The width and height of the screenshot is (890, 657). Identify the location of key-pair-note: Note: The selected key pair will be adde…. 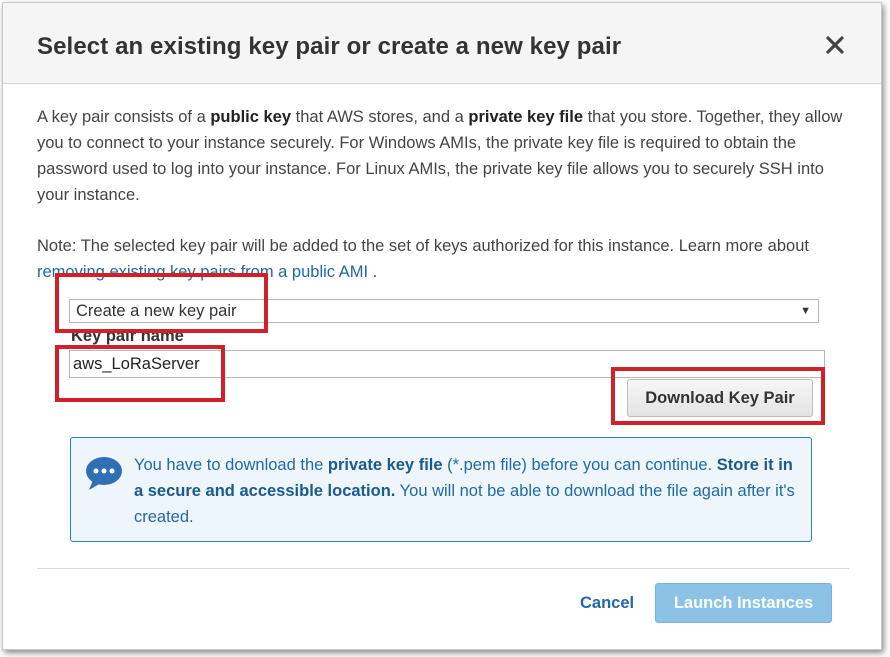
(423, 259).